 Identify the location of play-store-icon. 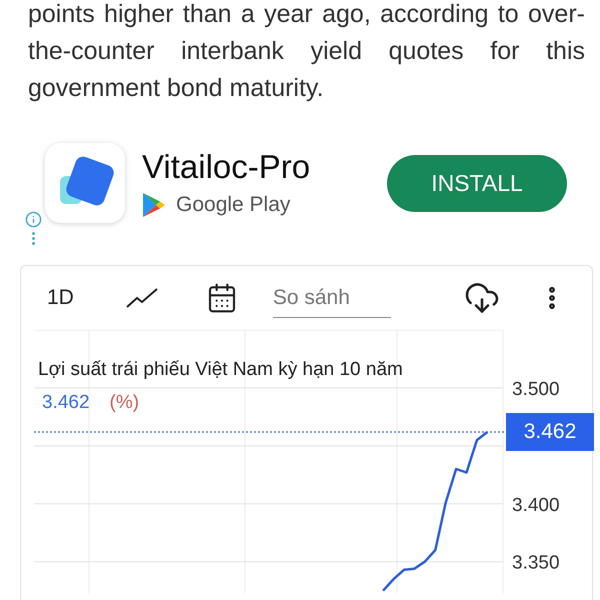
(154, 205).